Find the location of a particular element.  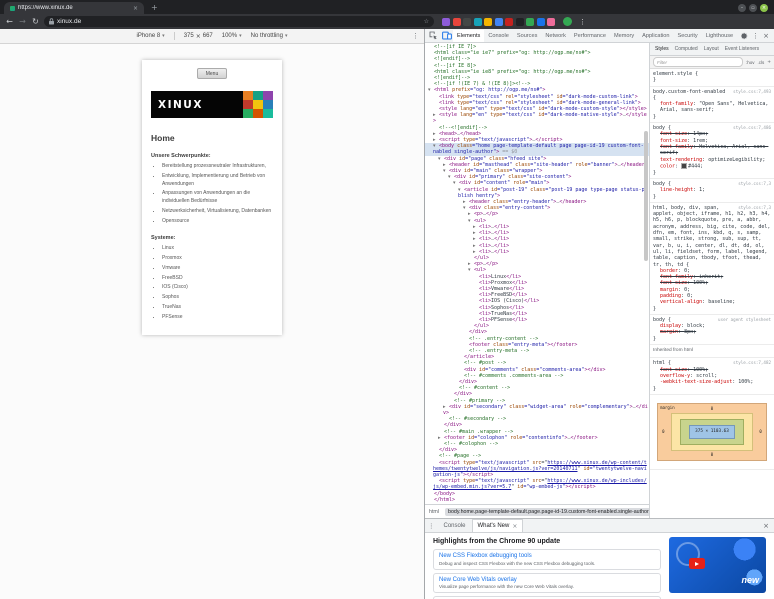

whats-new-item-title: New Core Web Vitals overlay is located at coordinates (547, 580).